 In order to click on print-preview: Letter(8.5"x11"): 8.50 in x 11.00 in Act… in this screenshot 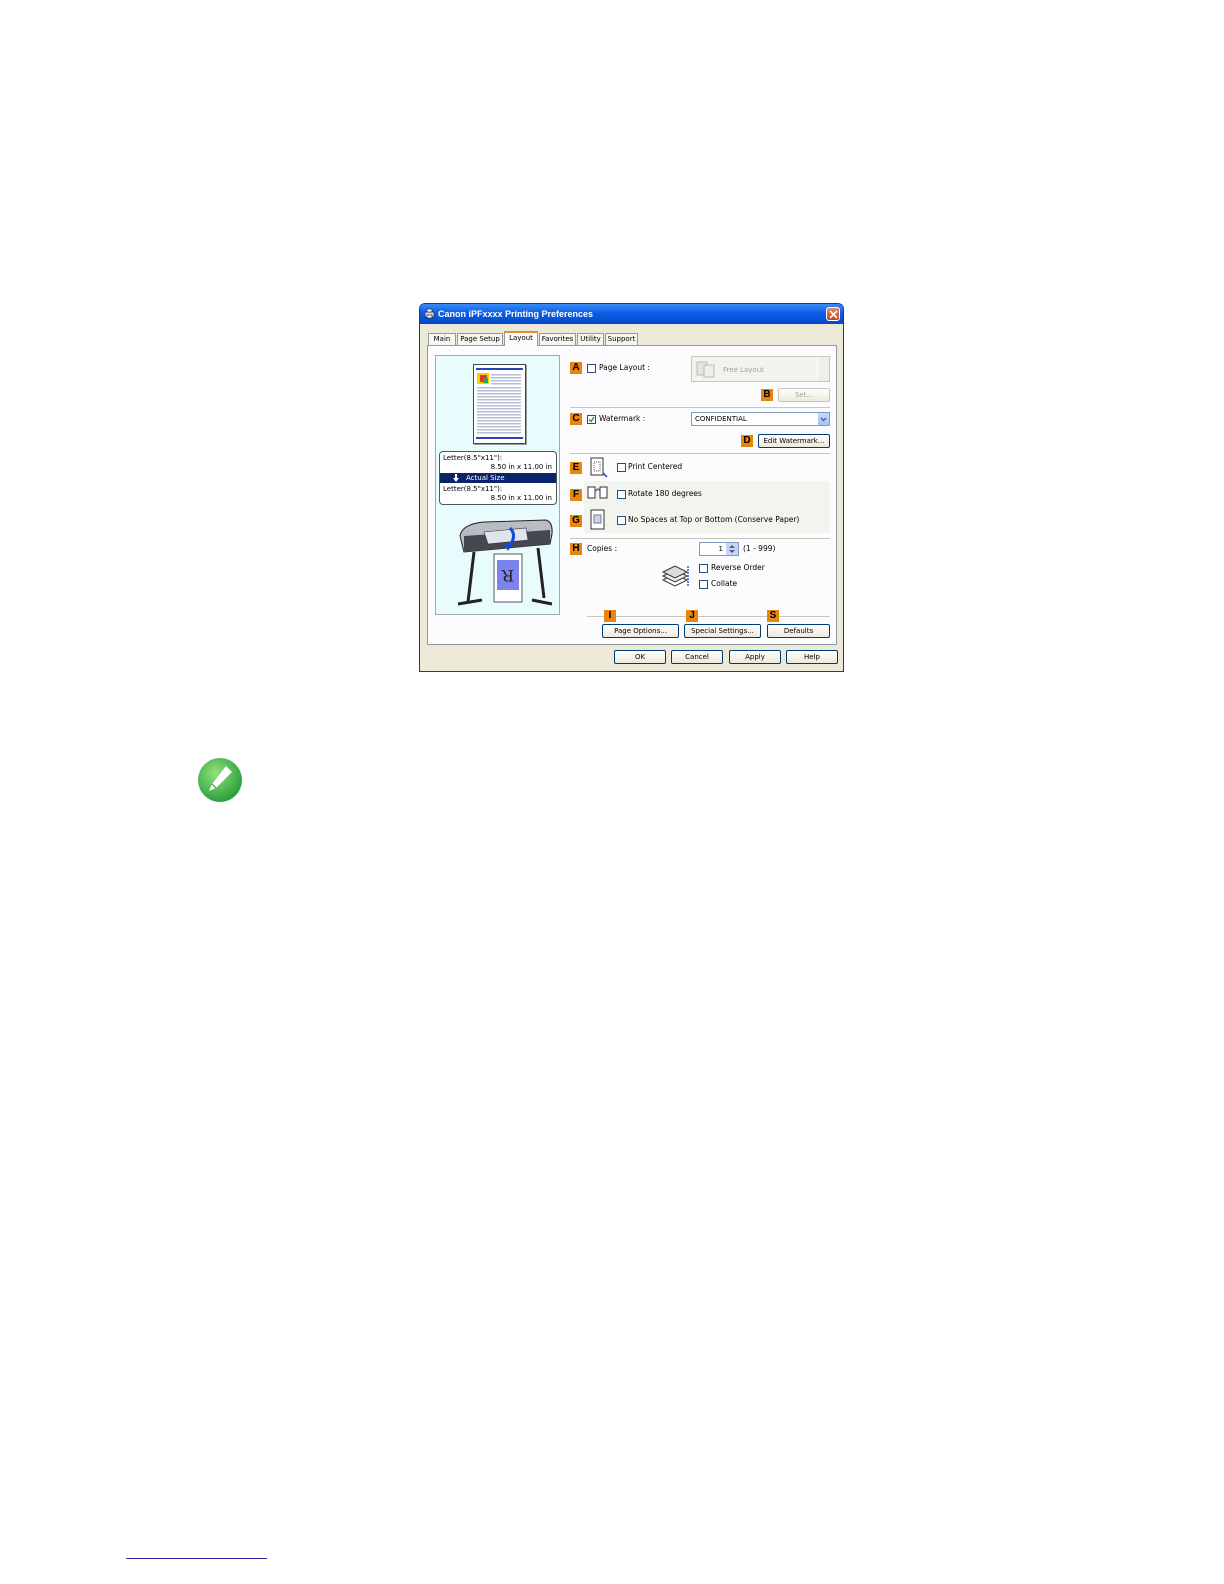, I will do `click(497, 485)`.